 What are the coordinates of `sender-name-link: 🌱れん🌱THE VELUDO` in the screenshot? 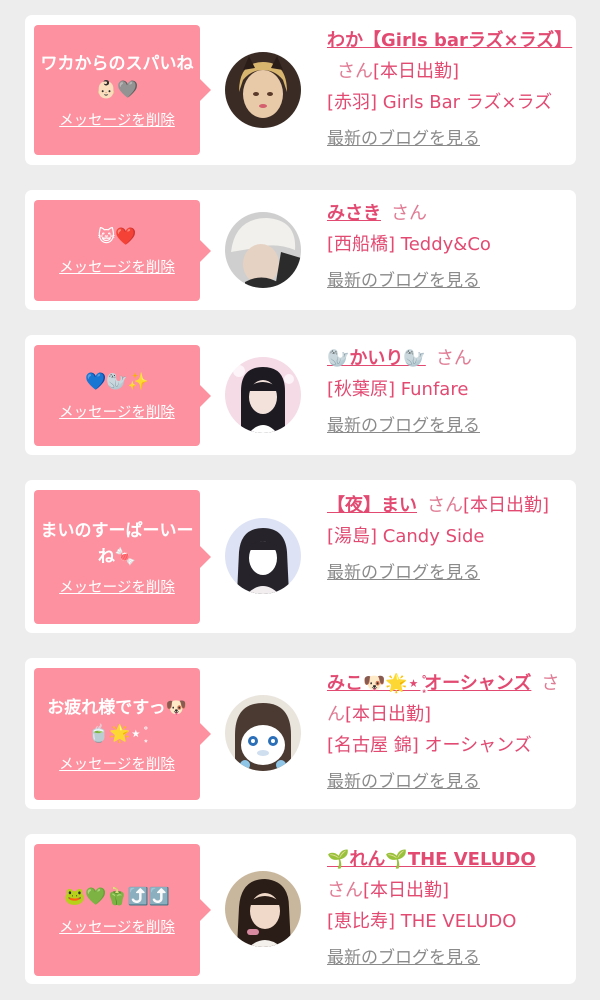 It's located at (431, 859).